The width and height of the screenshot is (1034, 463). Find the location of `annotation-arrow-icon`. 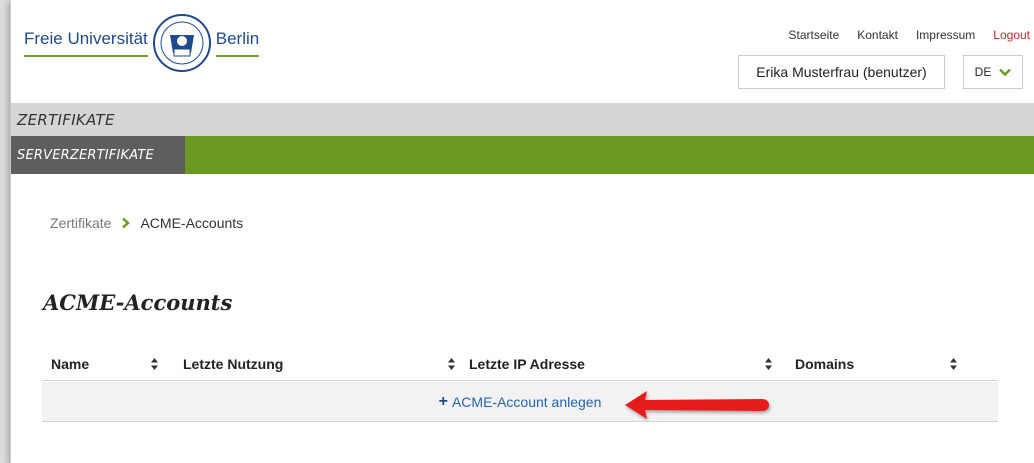

annotation-arrow-icon is located at coordinates (697, 405).